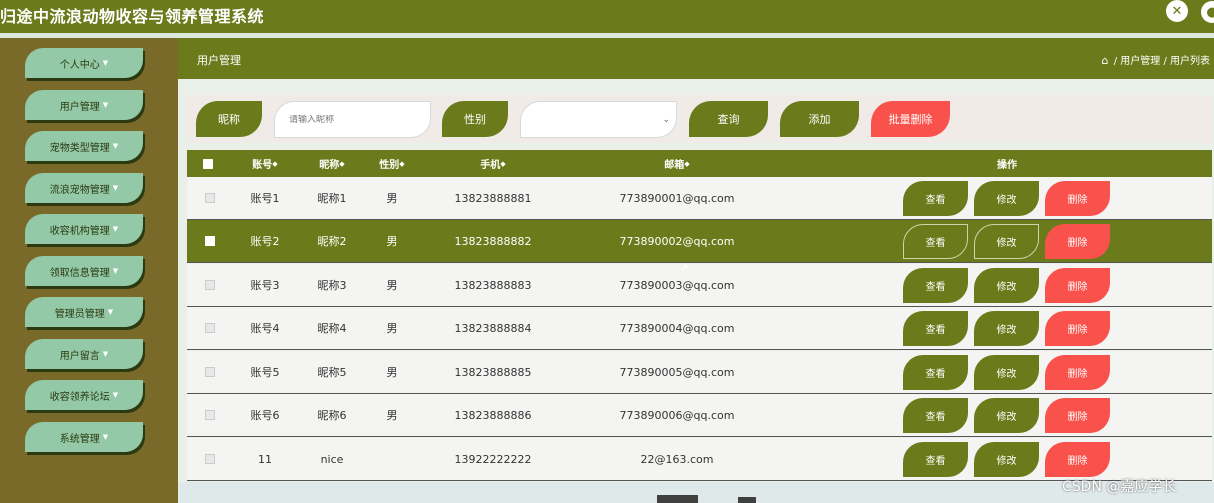 This screenshot has height=503, width=1214. Describe the element at coordinates (332, 328) in the screenshot. I see `cell-nickname: 昵称4` at that location.